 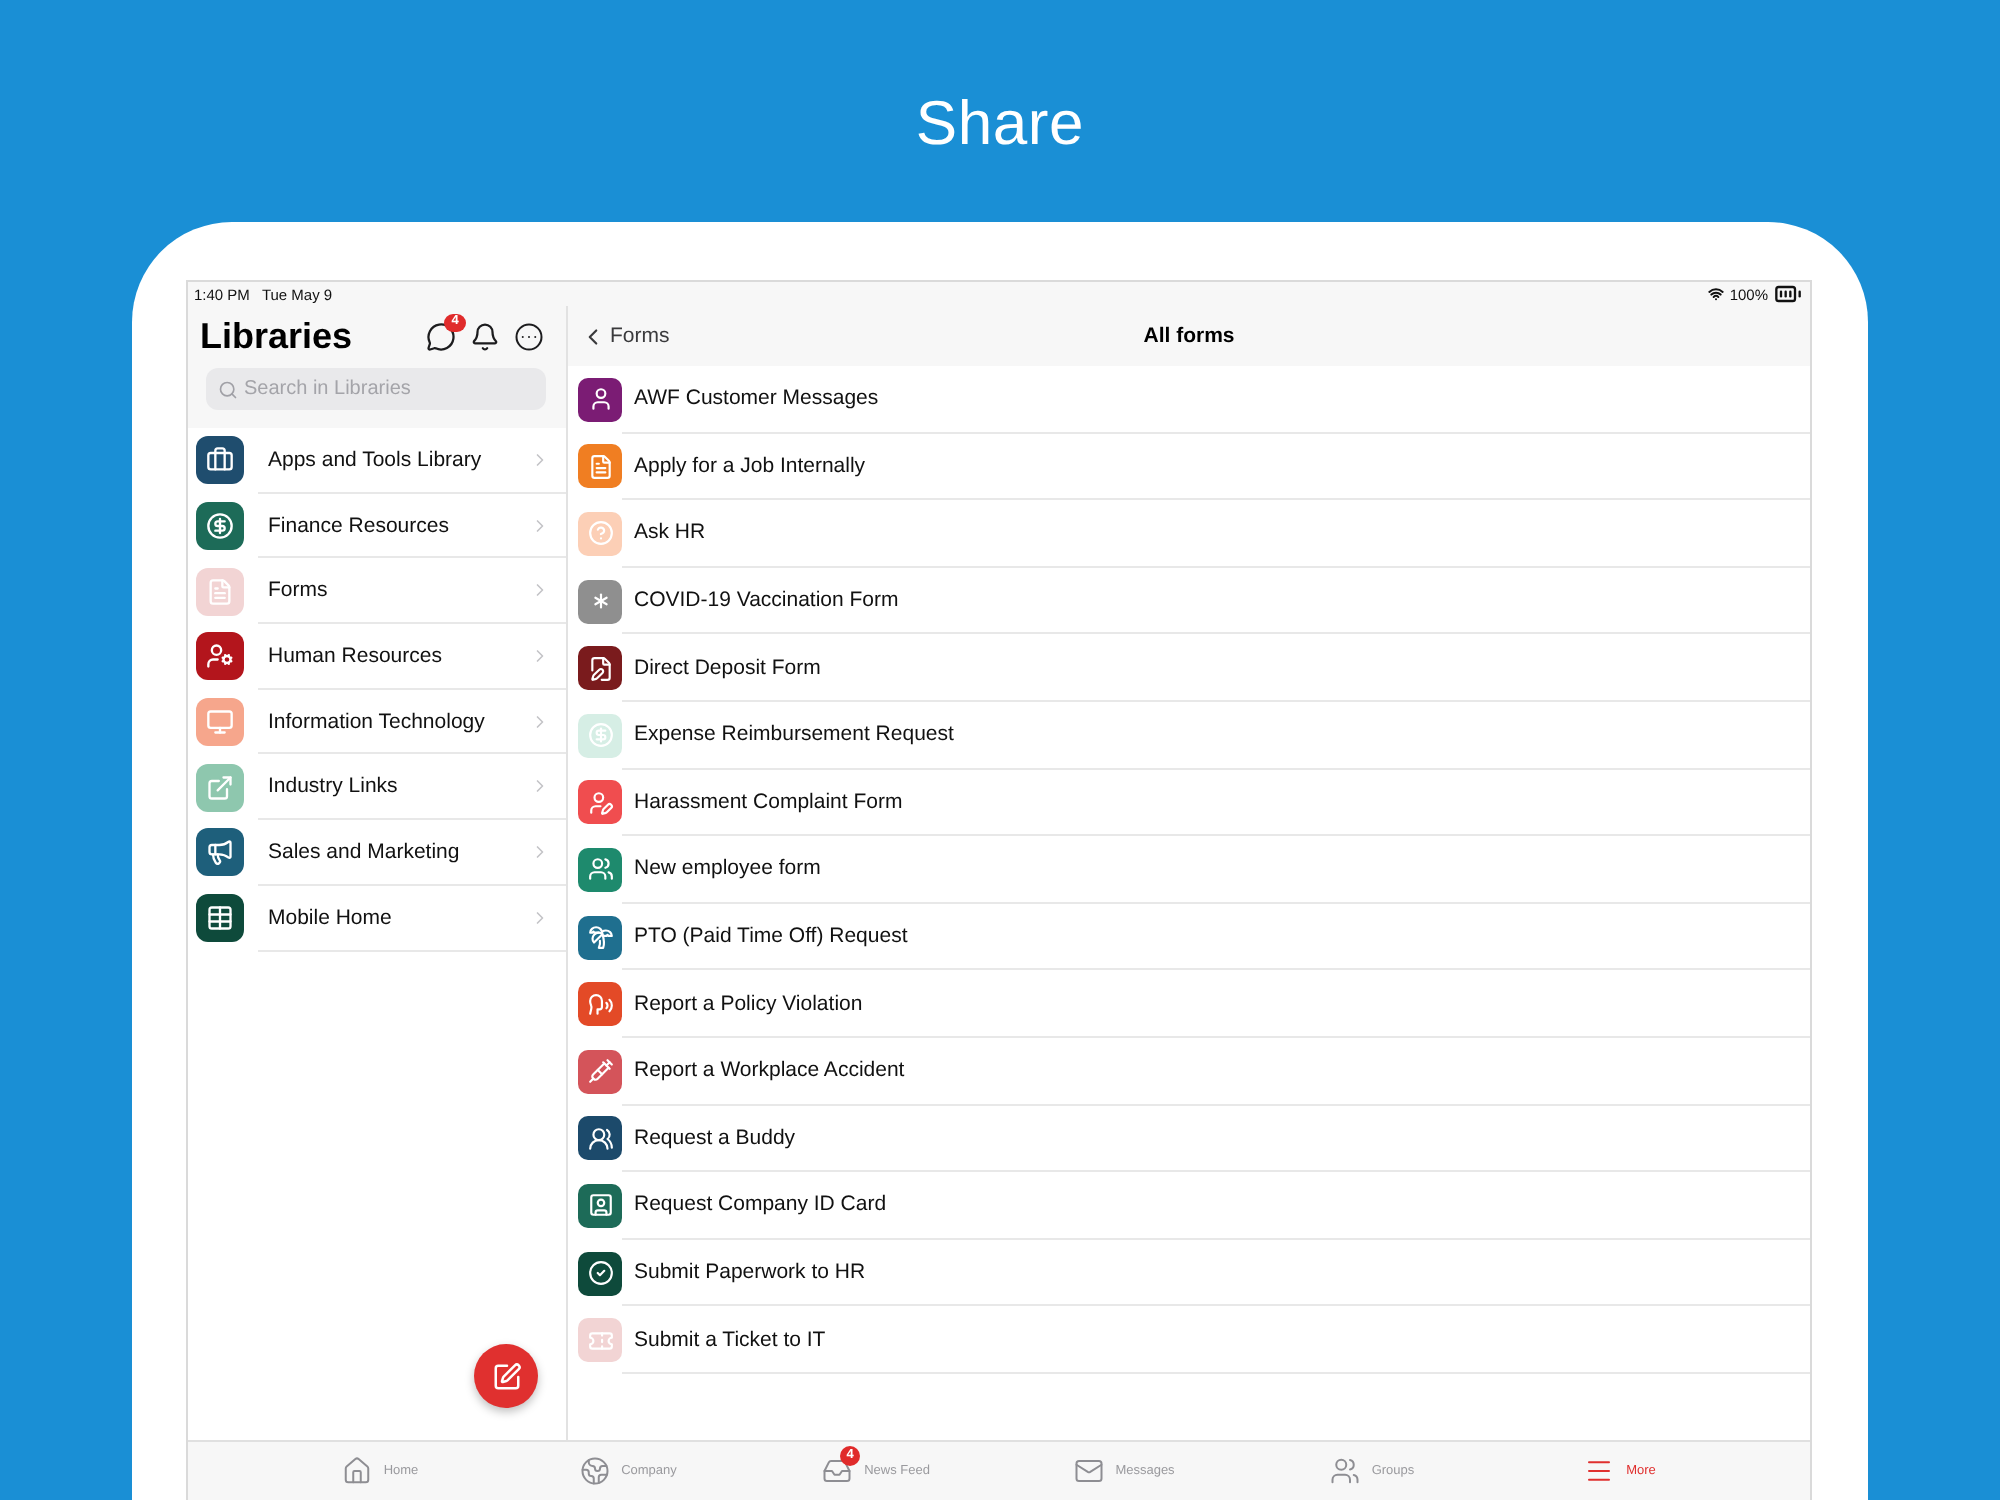 I want to click on battery-icon, so click(x=1788, y=295).